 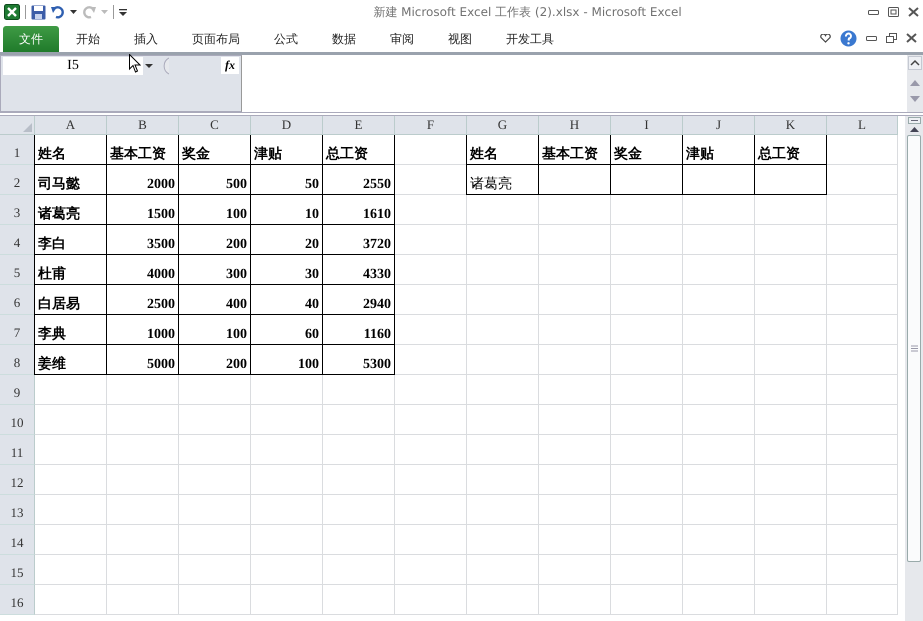 I want to click on row-header: 4, so click(x=17, y=240).